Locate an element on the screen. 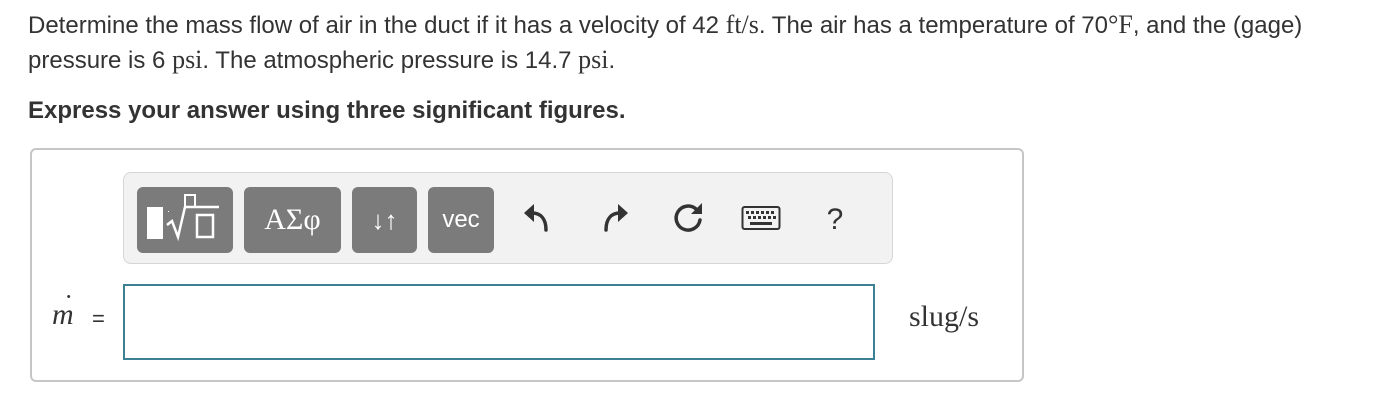  atmospheric-pressure-unit: psi is located at coordinates (593, 59).